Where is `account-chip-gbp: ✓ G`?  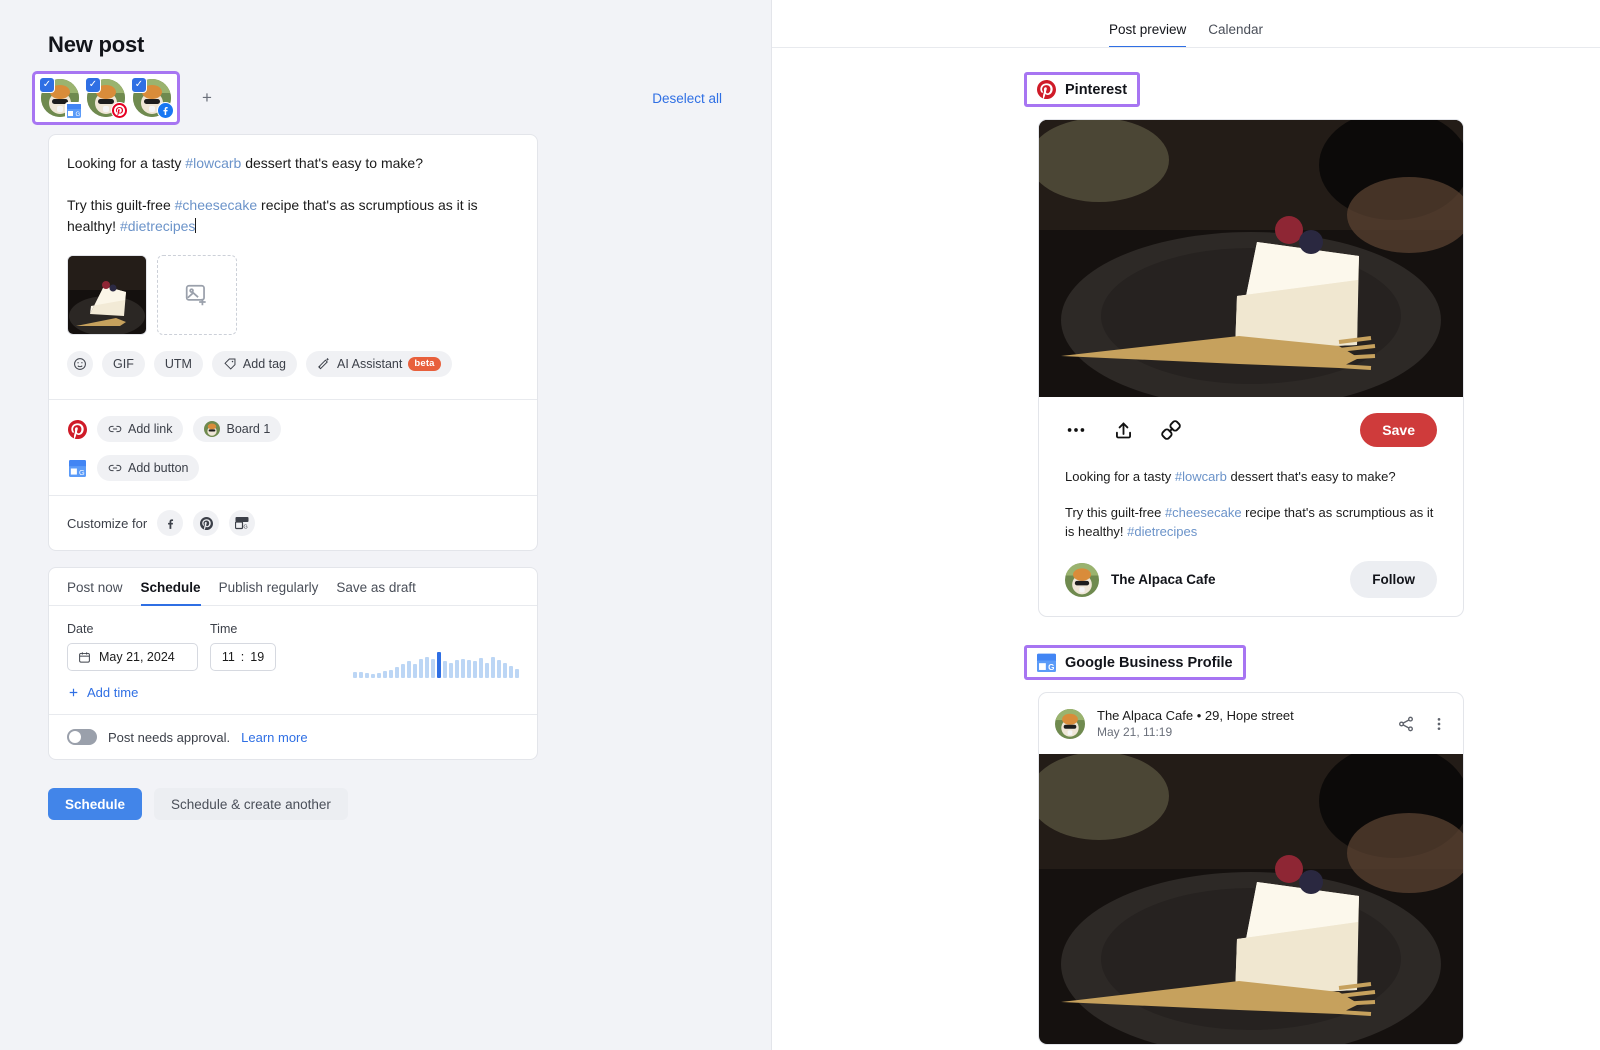 account-chip-gbp: ✓ G is located at coordinates (60, 98).